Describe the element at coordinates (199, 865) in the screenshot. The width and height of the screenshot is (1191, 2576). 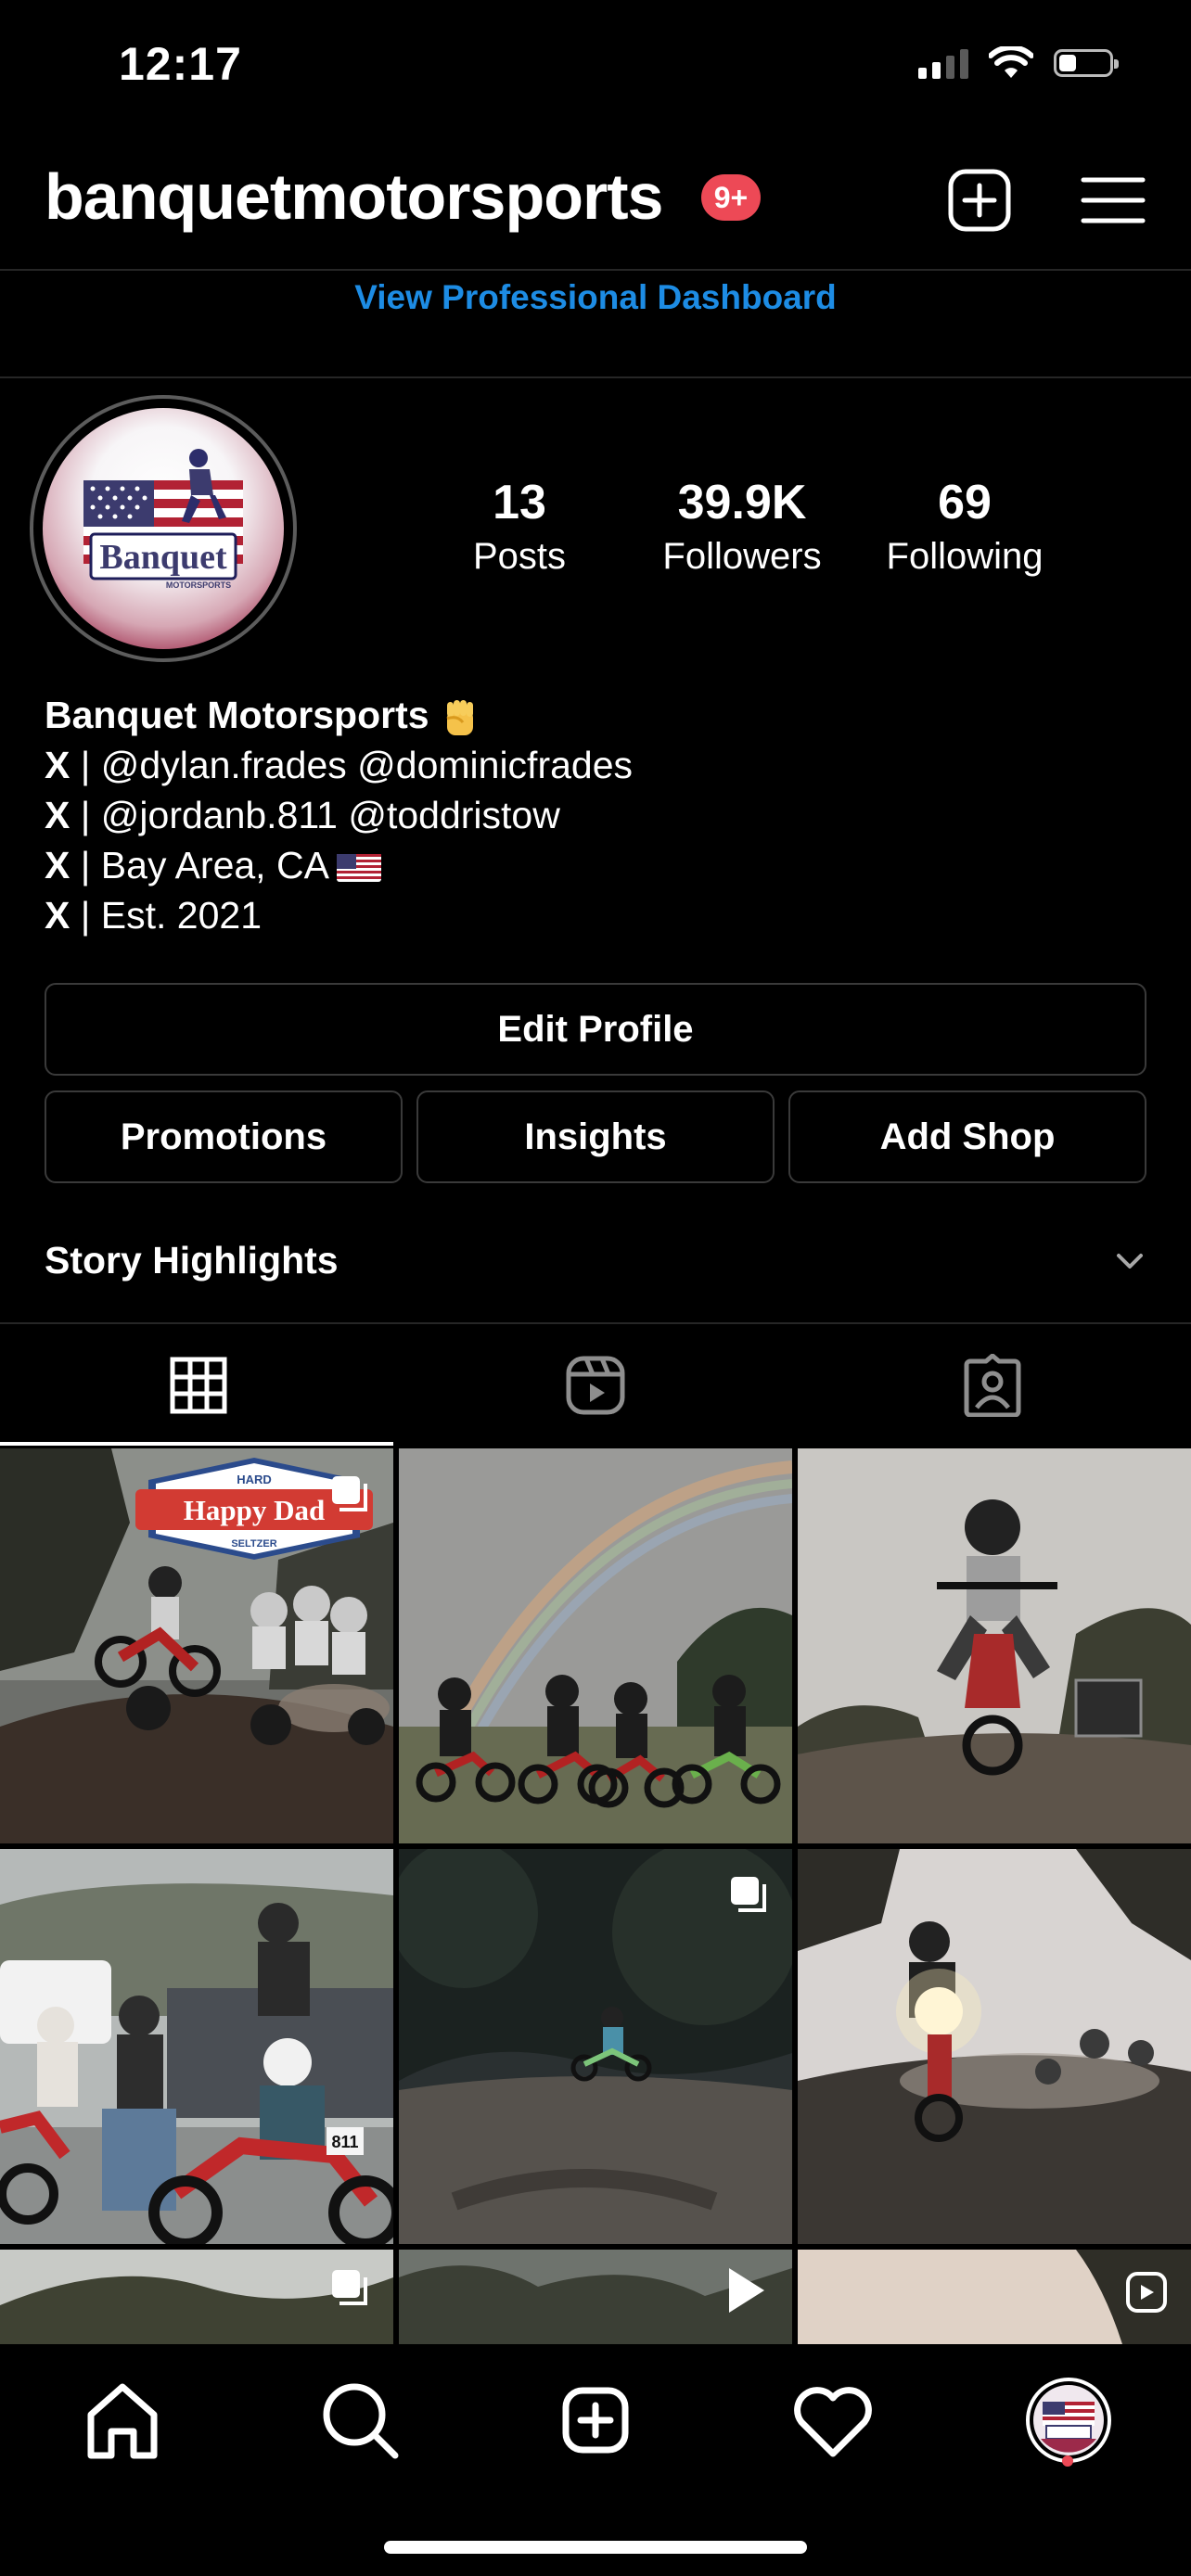
I see `bio-line-3: | Bay Area, CA` at that location.